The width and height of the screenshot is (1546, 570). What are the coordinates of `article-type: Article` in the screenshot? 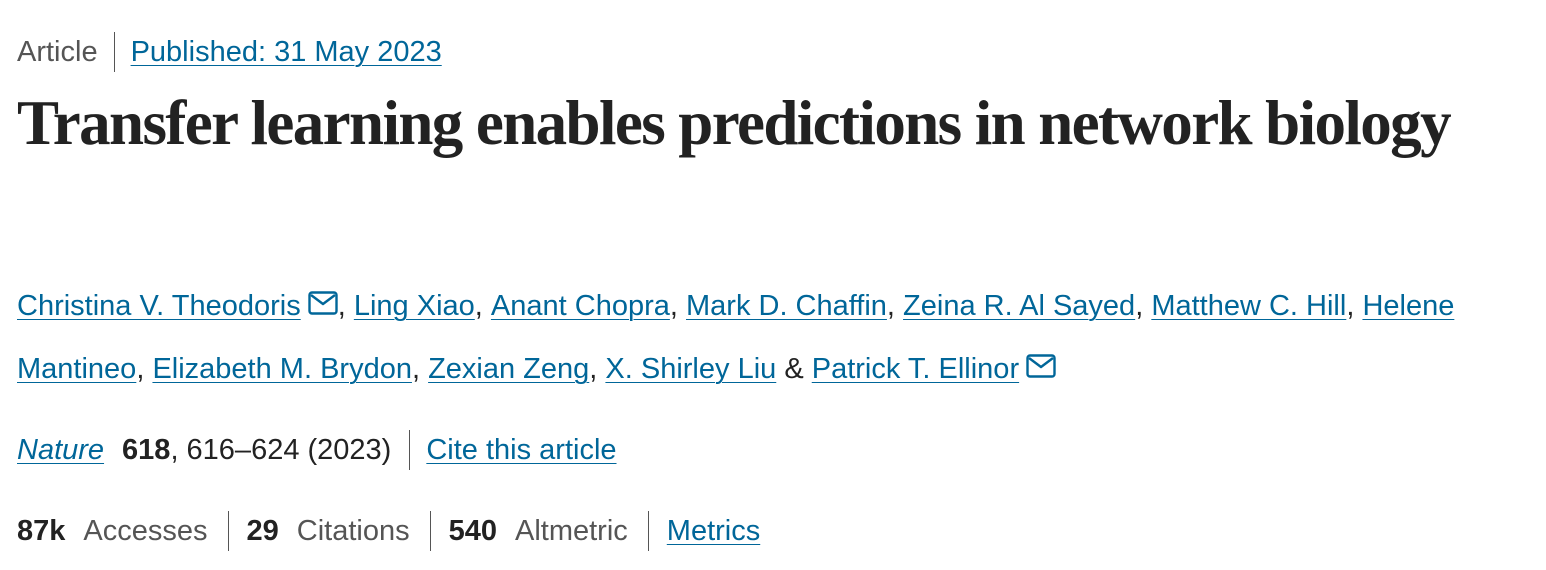 It's located at (57, 51).